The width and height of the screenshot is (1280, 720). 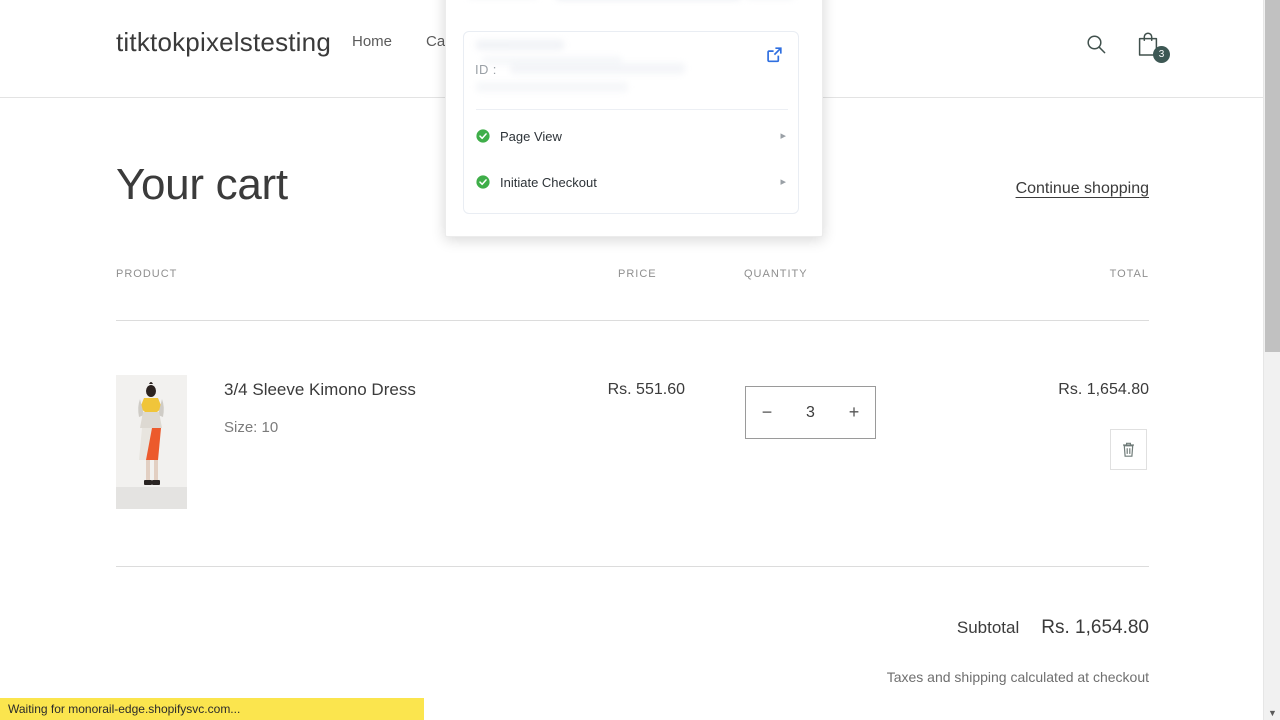 I want to click on header-actions: 3, so click(x=1125, y=45).